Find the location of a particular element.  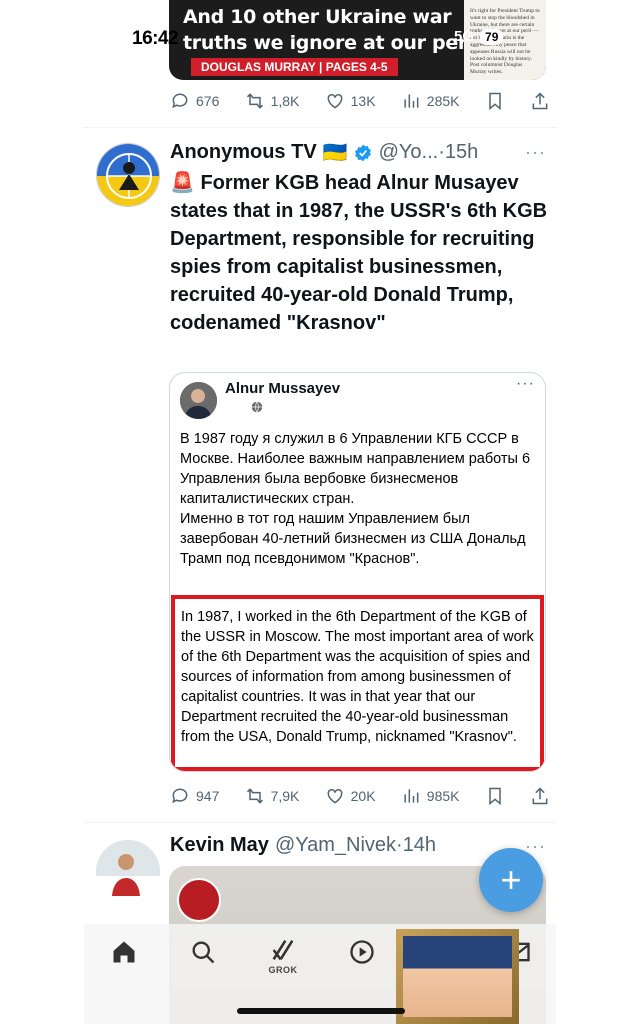

like-button: 20K is located at coordinates (350, 796).